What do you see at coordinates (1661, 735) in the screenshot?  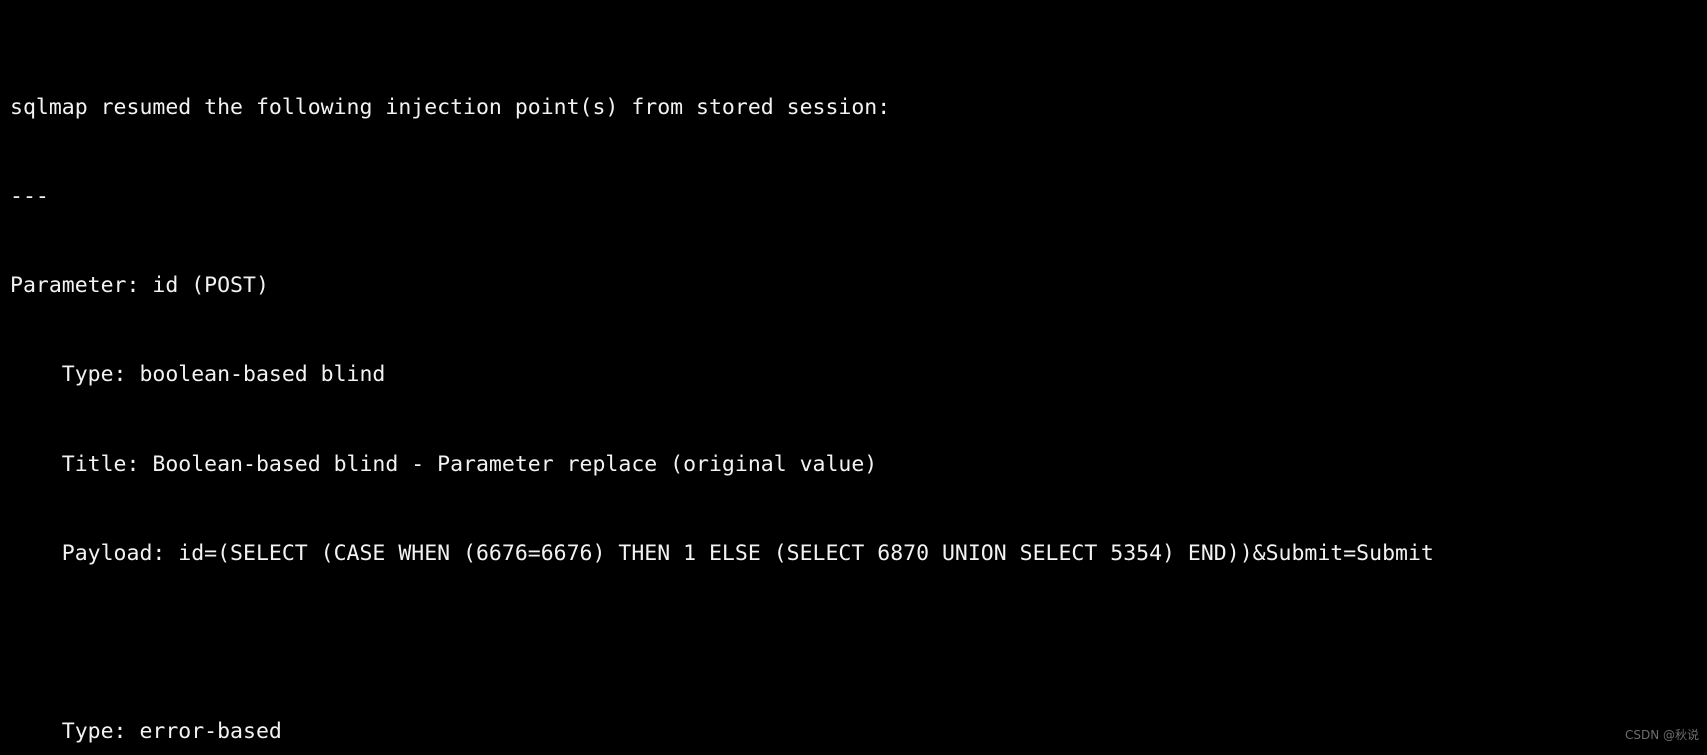 I see `csdn-watermark: CSDN @秋说` at bounding box center [1661, 735].